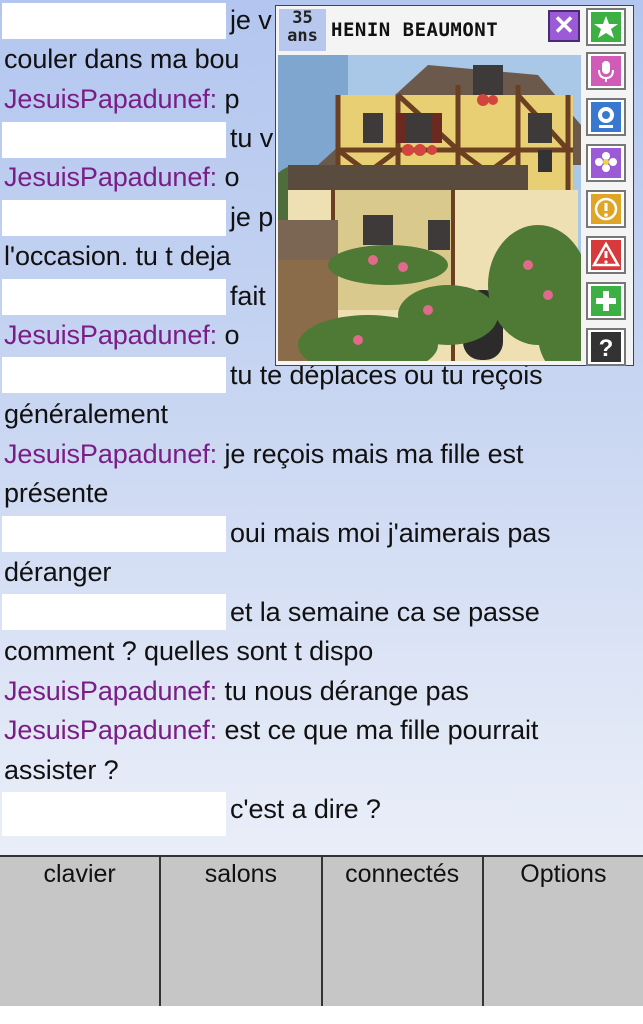 Image resolution: width=643 pixels, height=1024 pixels. I want to click on help-button: ?, so click(606, 347).